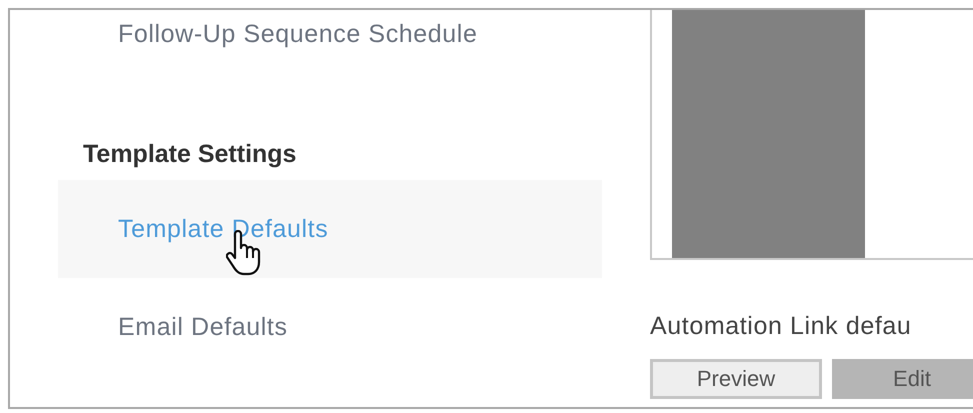  Describe the element at coordinates (330, 229) in the screenshot. I see `sidebar-item: Template Defaults` at that location.